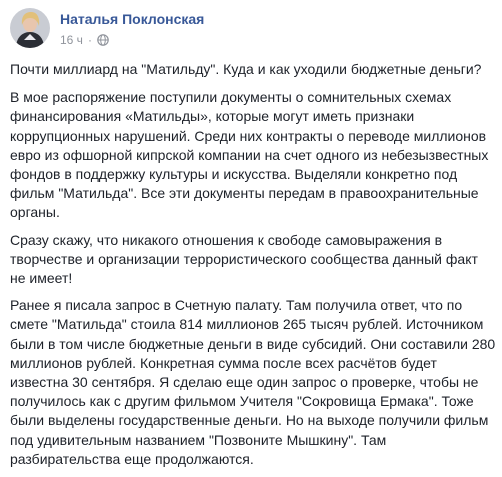 The image size is (502, 477). I want to click on author-name-link: Наталья Поклонская, so click(132, 19).